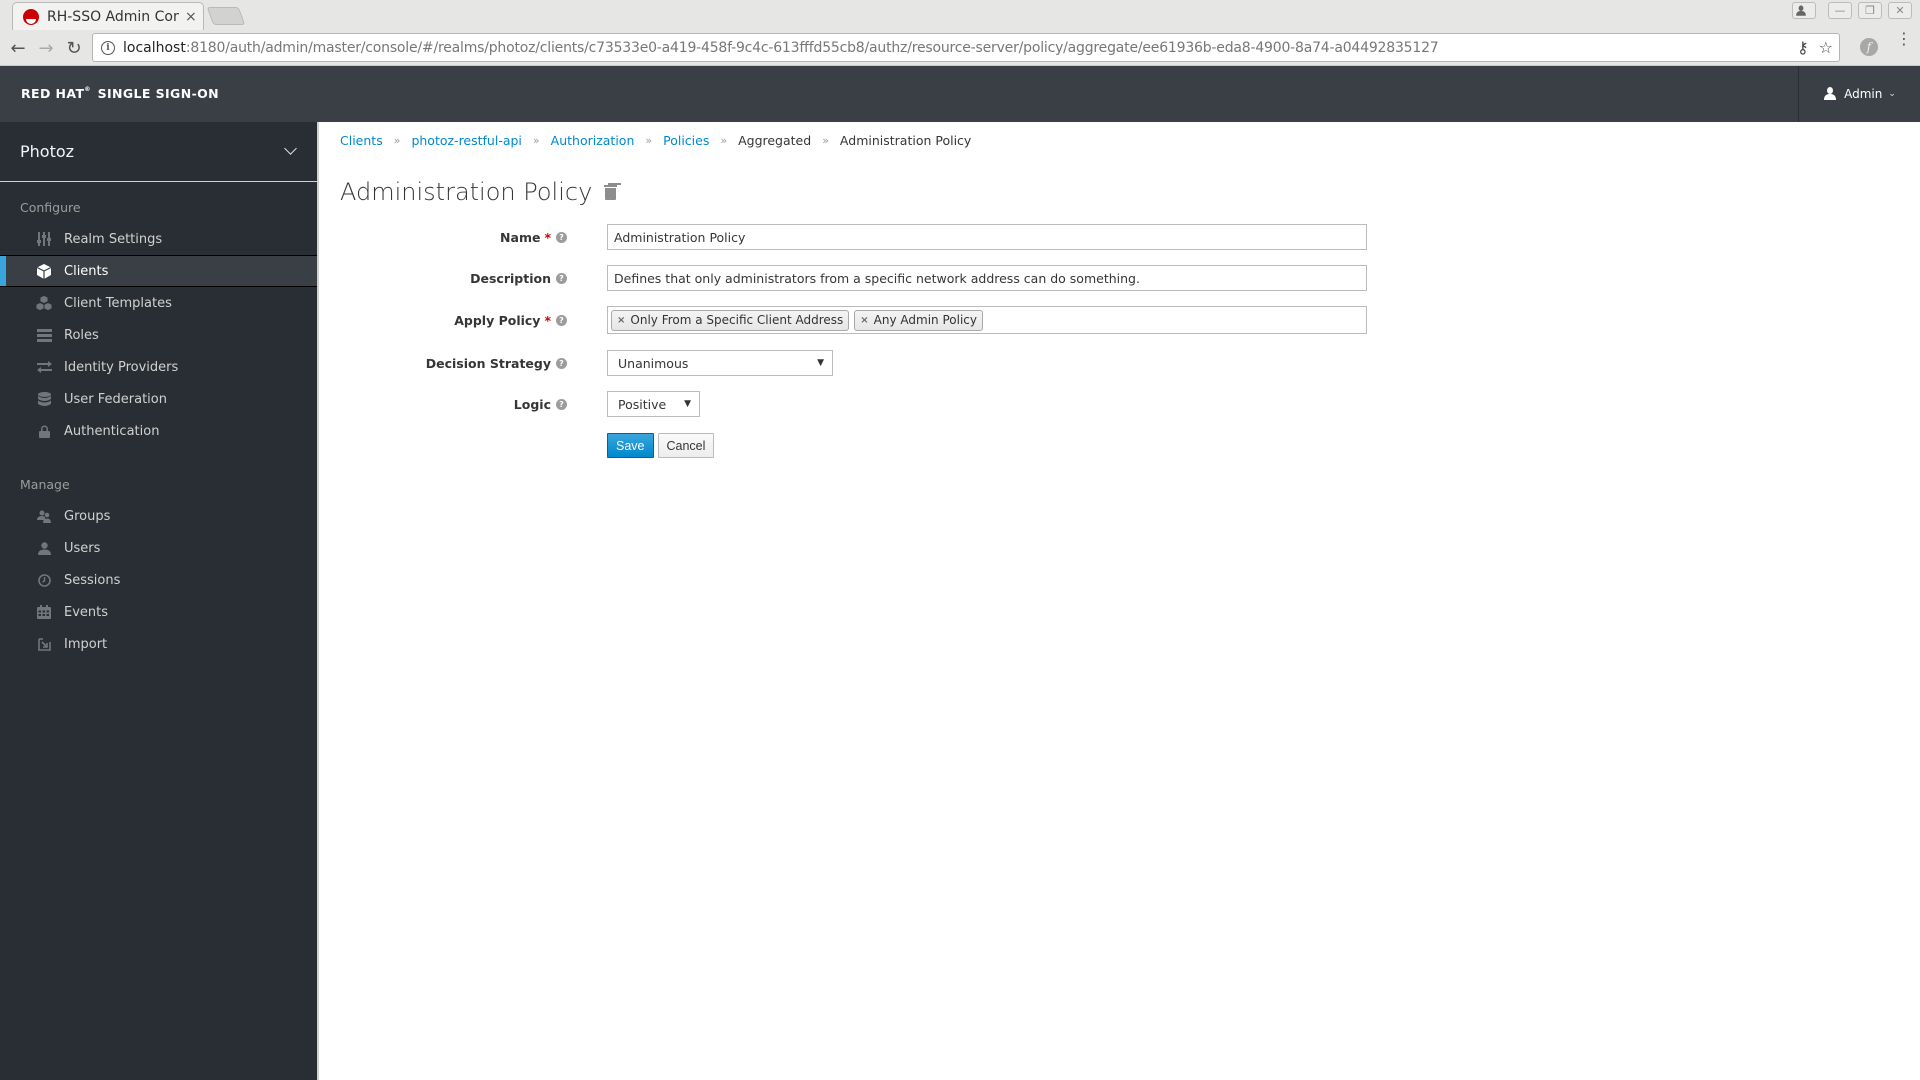  What do you see at coordinates (960, 15) in the screenshot?
I see `tab-strip: RH-SSO Admin Cons × — ❐ ✕` at bounding box center [960, 15].